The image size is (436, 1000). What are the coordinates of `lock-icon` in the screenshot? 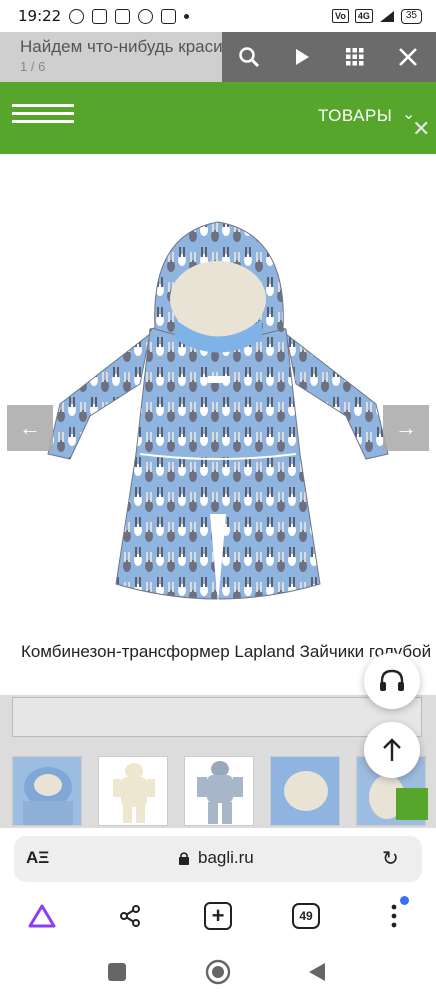 It's located at (184, 858).